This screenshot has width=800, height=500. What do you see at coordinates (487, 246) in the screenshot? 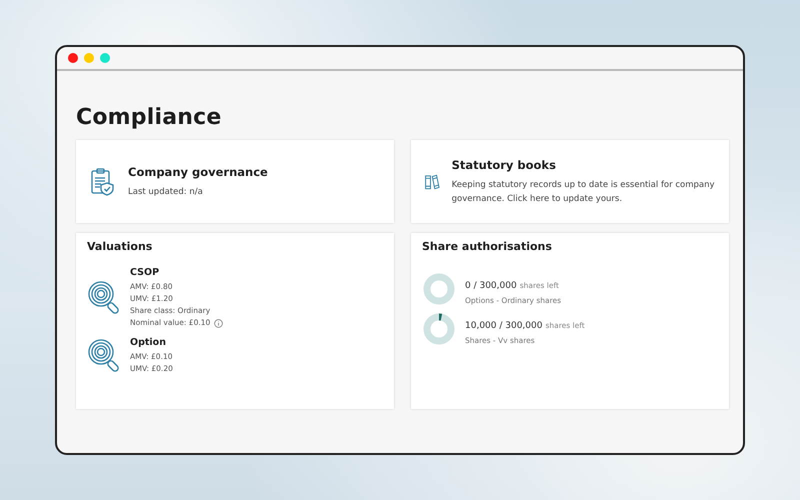
I see `section-title: Share authorisations` at bounding box center [487, 246].